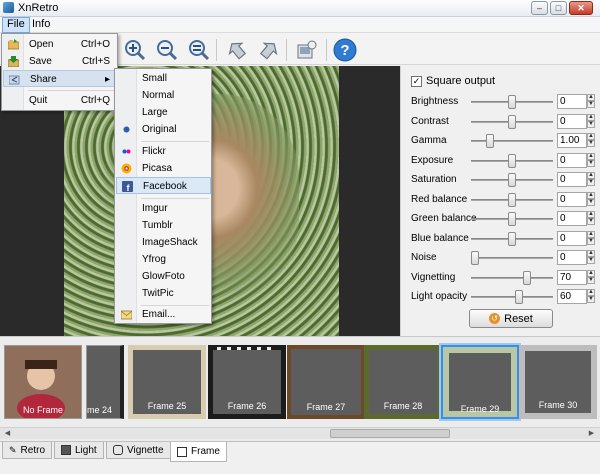 This screenshot has width=600, height=474. I want to click on rotate-right-button, so click(269, 50).